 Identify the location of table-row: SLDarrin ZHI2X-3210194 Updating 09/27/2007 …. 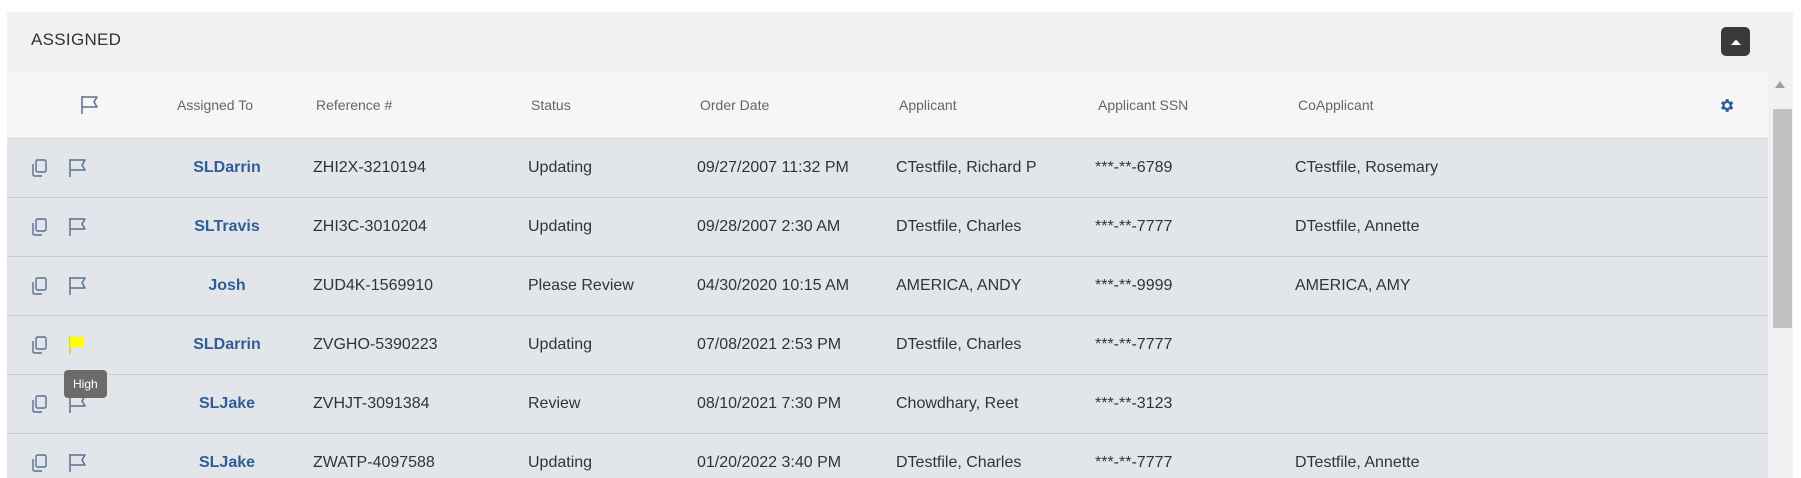
(887, 168).